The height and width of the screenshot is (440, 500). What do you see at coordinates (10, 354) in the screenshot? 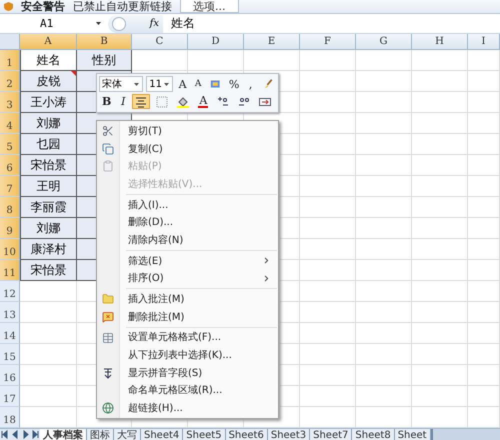
I see `row-header: 15` at bounding box center [10, 354].